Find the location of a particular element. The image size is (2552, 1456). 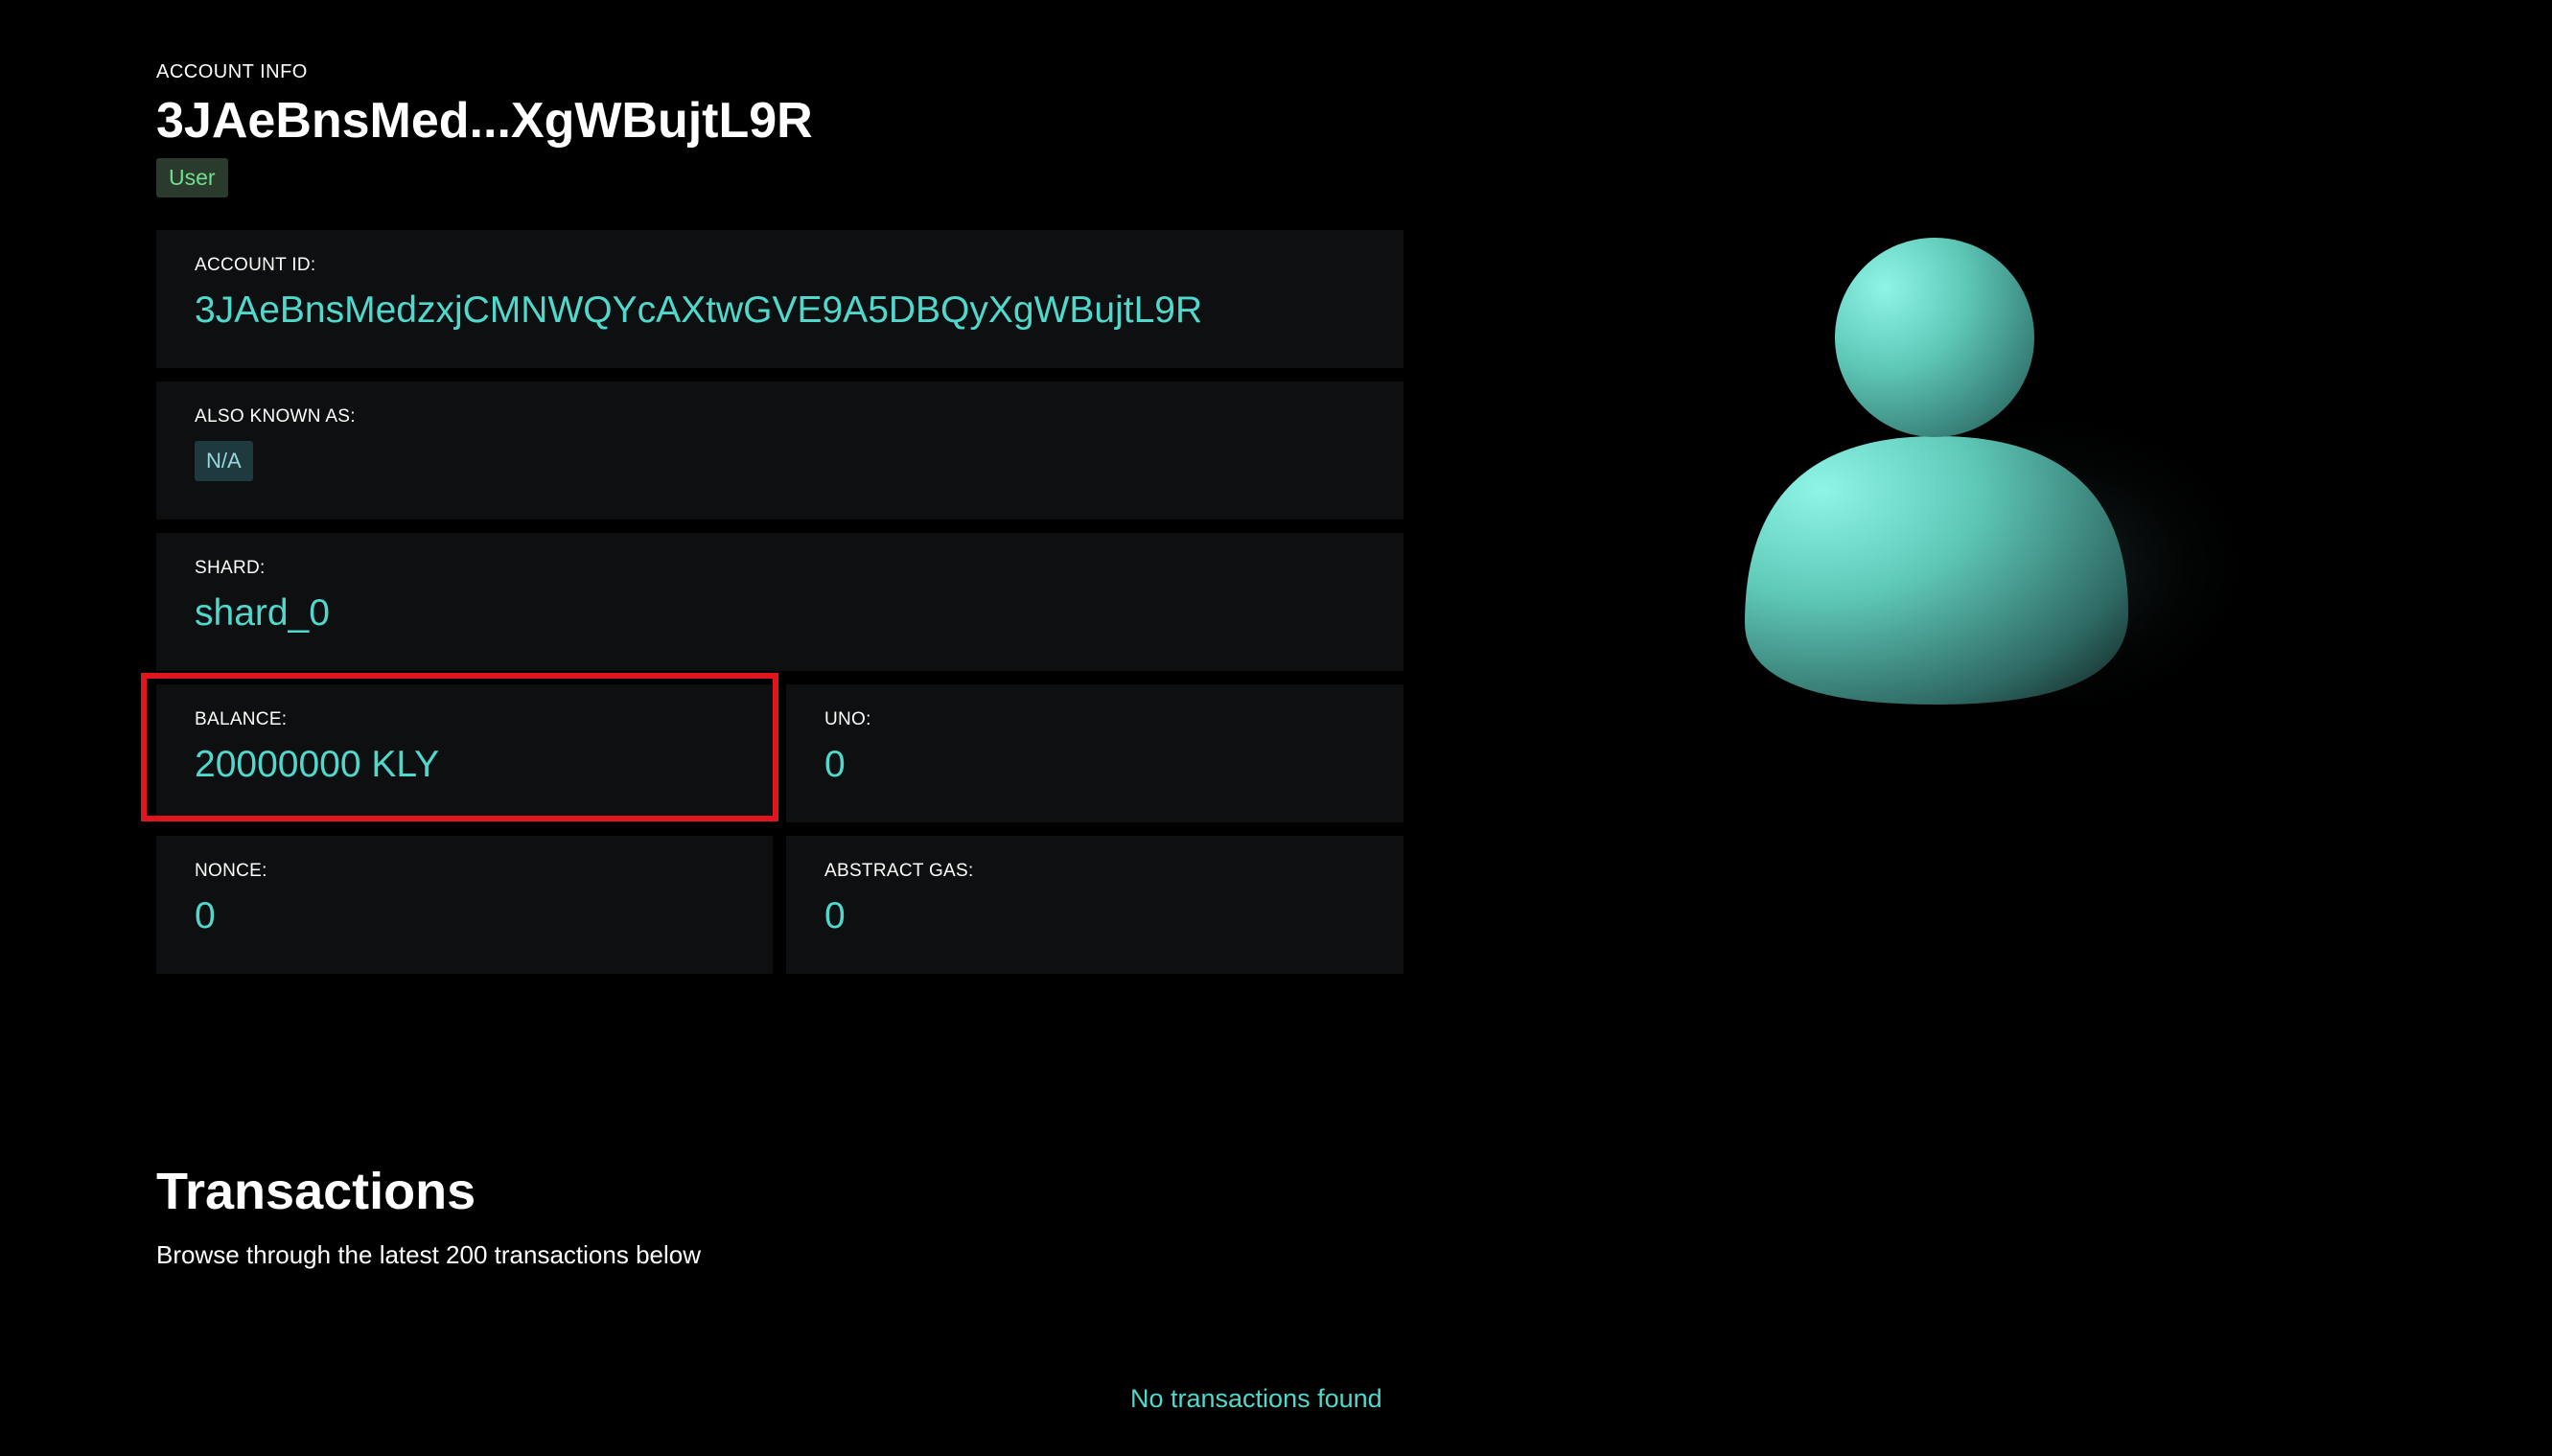

section-eyebrow: ACCOUNT INFO is located at coordinates (232, 71).